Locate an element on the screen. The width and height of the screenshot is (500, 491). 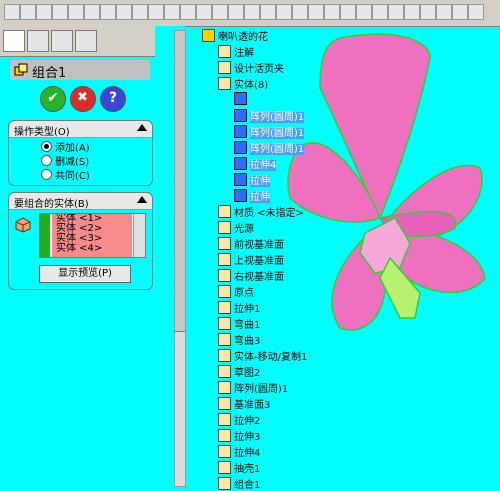
tree-item: 注解 is located at coordinates (236, 51).